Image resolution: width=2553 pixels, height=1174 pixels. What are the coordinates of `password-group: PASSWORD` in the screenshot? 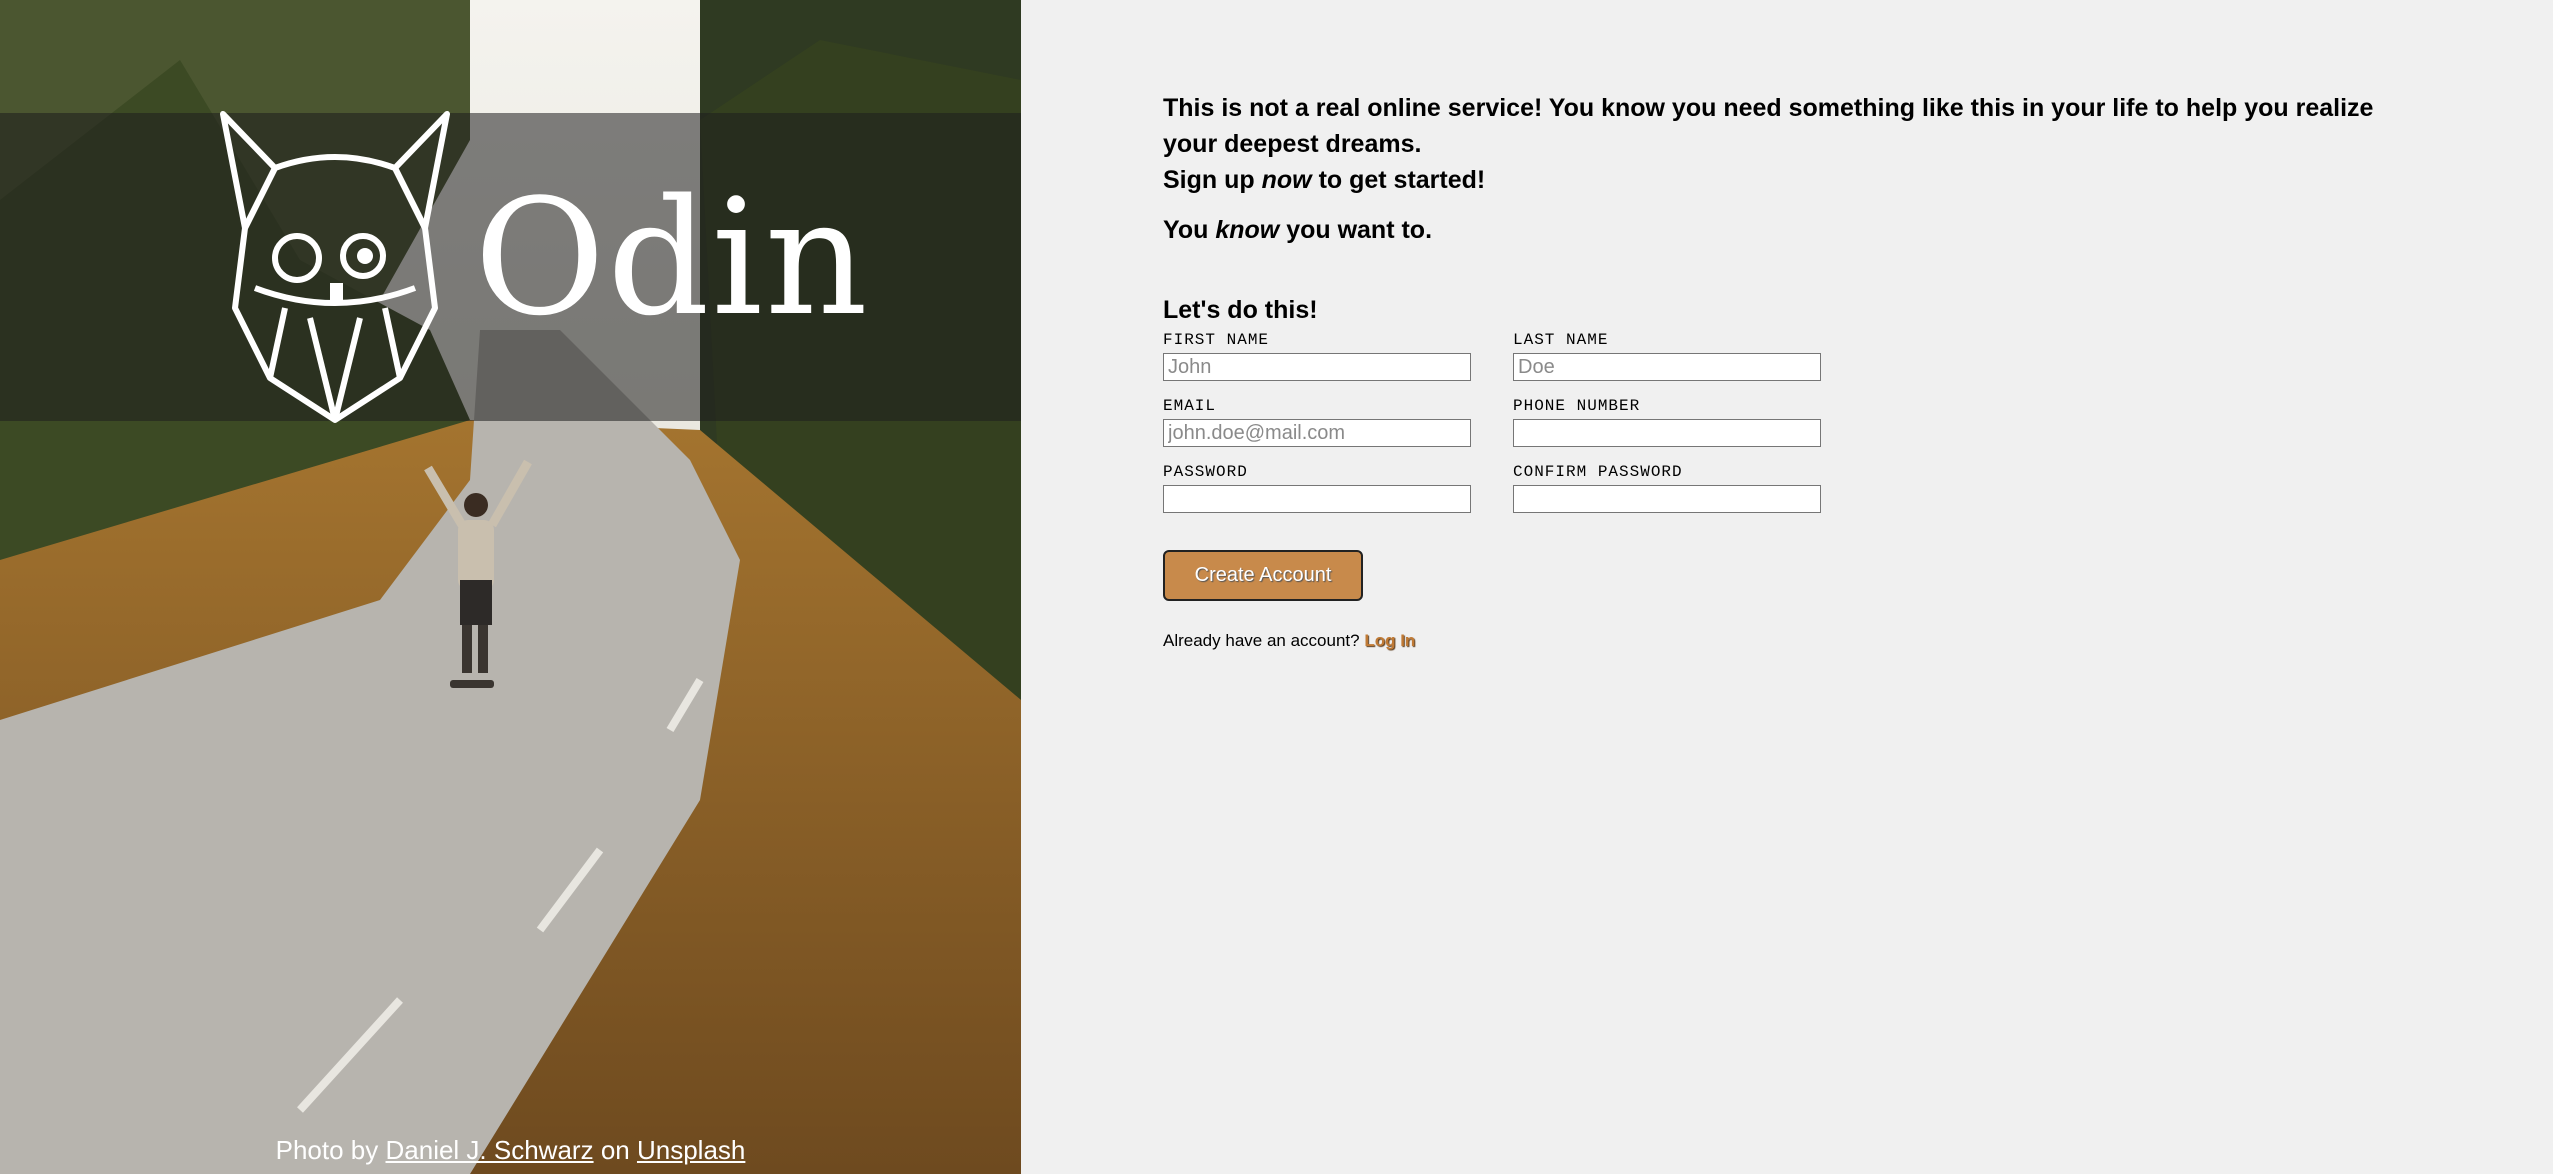 It's located at (1317, 488).